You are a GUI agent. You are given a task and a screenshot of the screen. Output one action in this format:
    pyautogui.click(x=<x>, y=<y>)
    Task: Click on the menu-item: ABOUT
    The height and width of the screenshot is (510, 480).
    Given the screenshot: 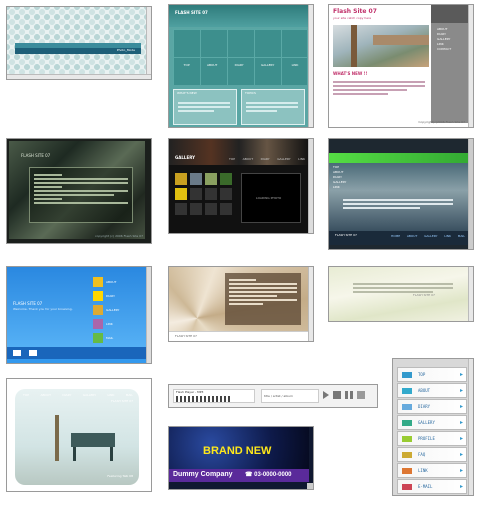 What is the action you would take?
    pyautogui.click(x=111, y=281)
    